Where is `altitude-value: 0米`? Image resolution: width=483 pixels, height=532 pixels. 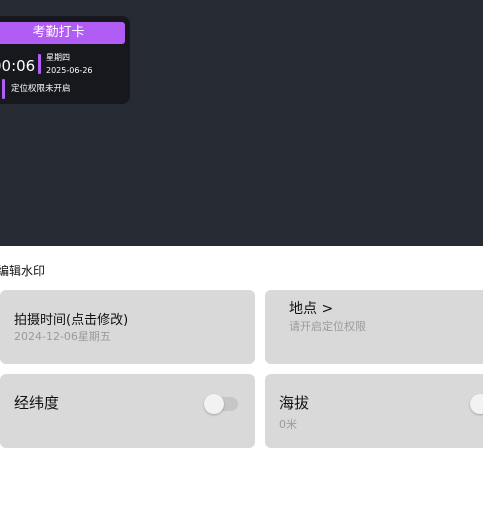
altitude-value: 0米 is located at coordinates (288, 424).